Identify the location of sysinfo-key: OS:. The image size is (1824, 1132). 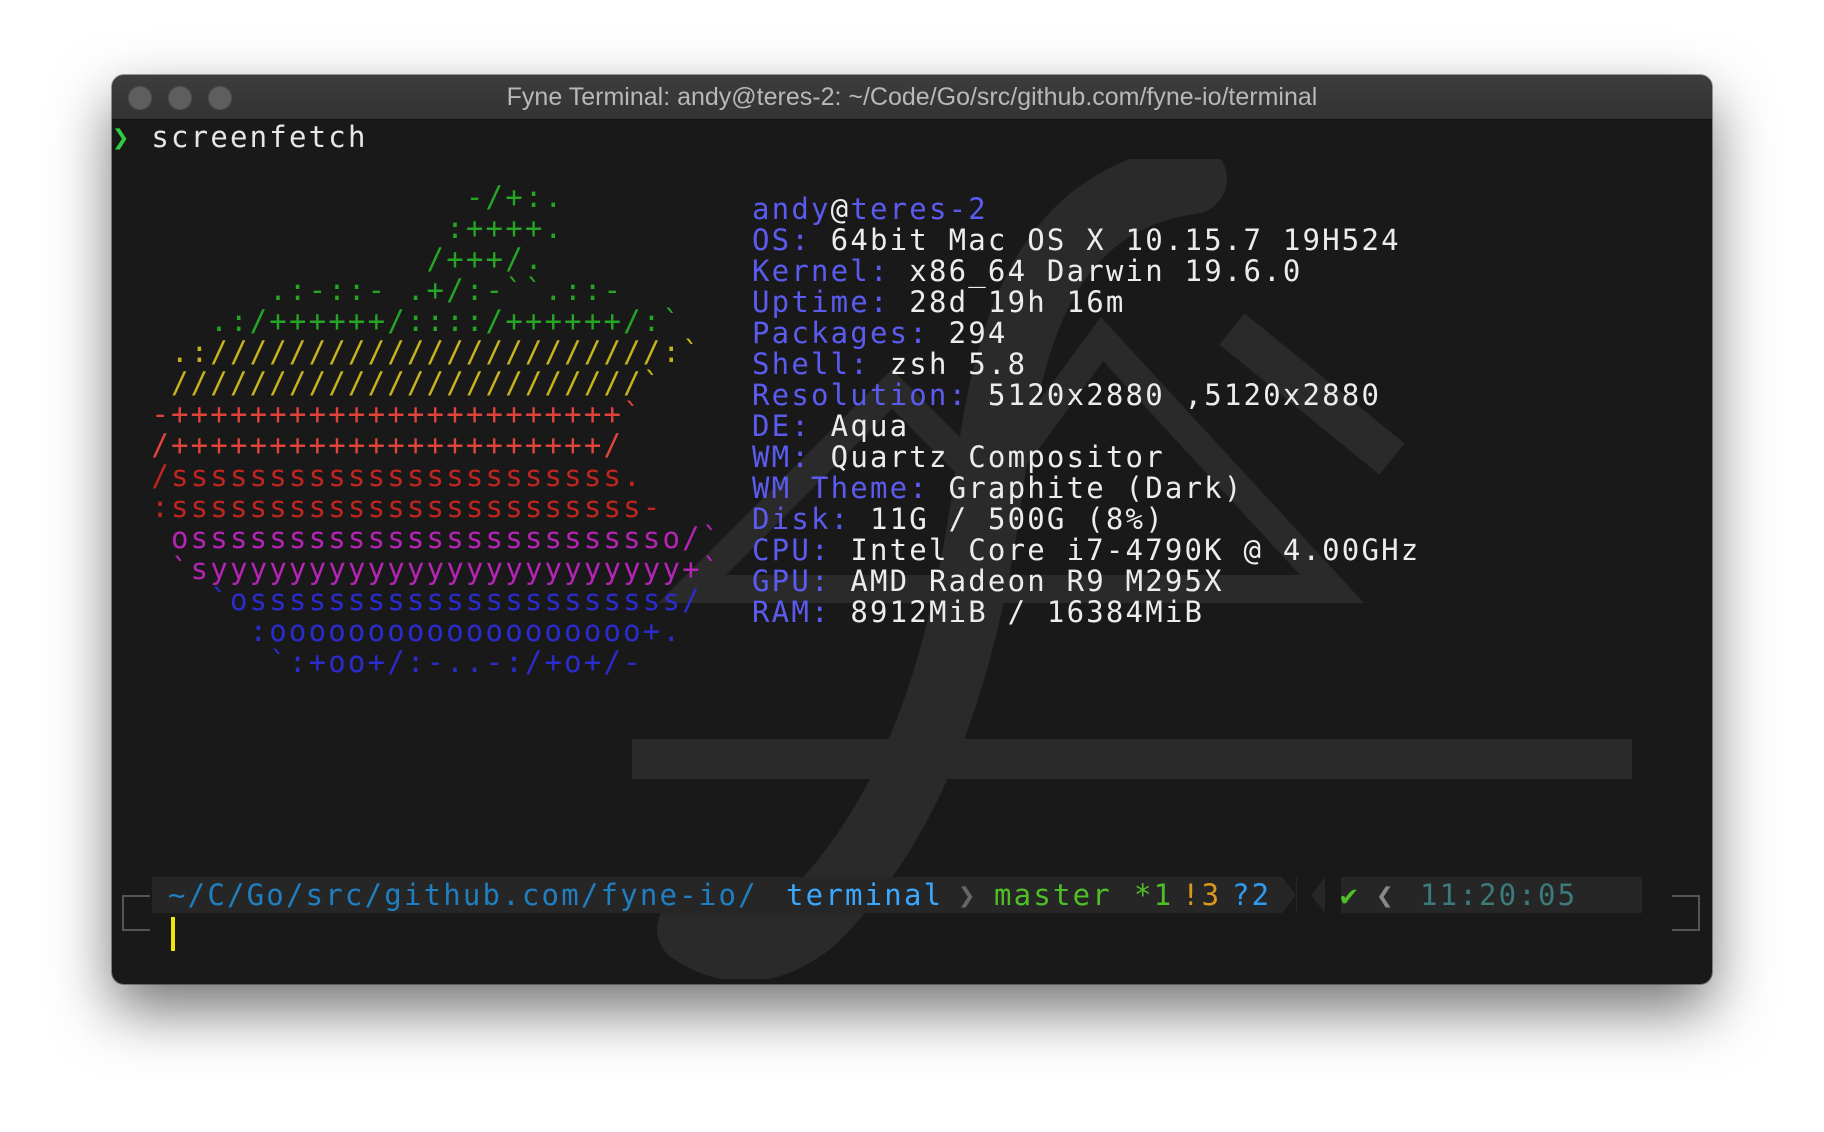
(781, 240).